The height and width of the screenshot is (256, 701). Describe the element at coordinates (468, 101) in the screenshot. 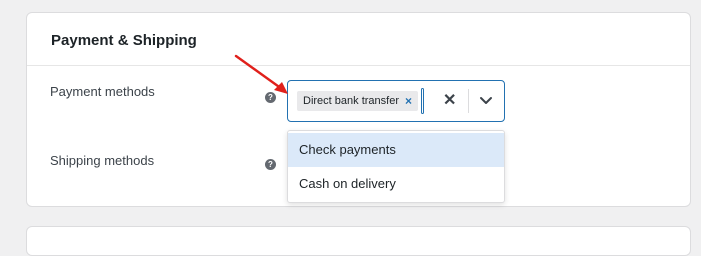

I see `indicator-separator` at that location.